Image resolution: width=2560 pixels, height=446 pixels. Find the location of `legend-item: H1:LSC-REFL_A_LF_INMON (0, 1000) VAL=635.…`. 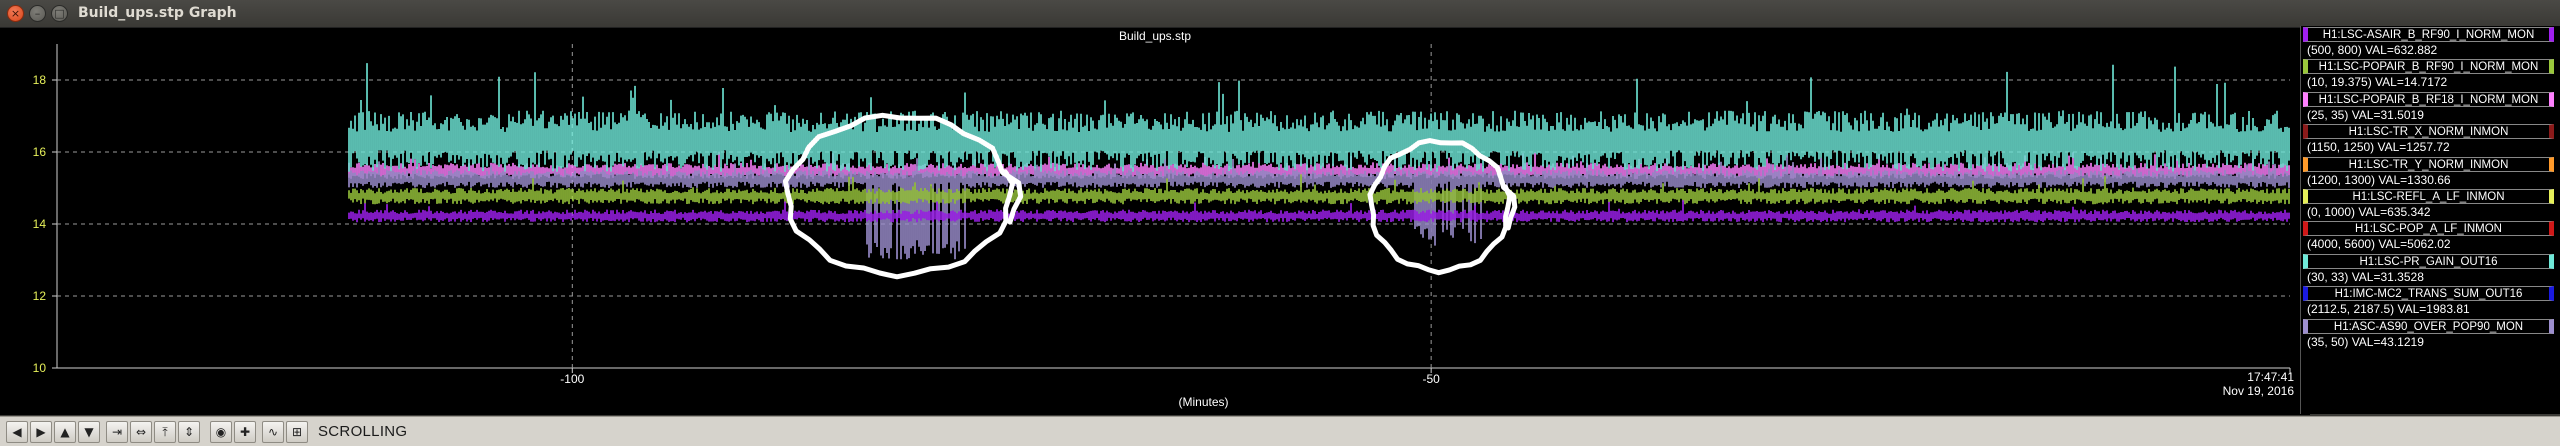

legend-item: H1:LSC-REFL_A_LF_INMON (0, 1000) VAL=635.… is located at coordinates (2430, 204).